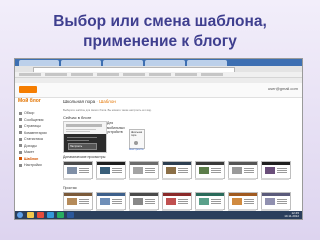  Describe the element at coordinates (137, 134) in the screenshot. I see `mobile-preview-caption: Школьная пора` at that location.